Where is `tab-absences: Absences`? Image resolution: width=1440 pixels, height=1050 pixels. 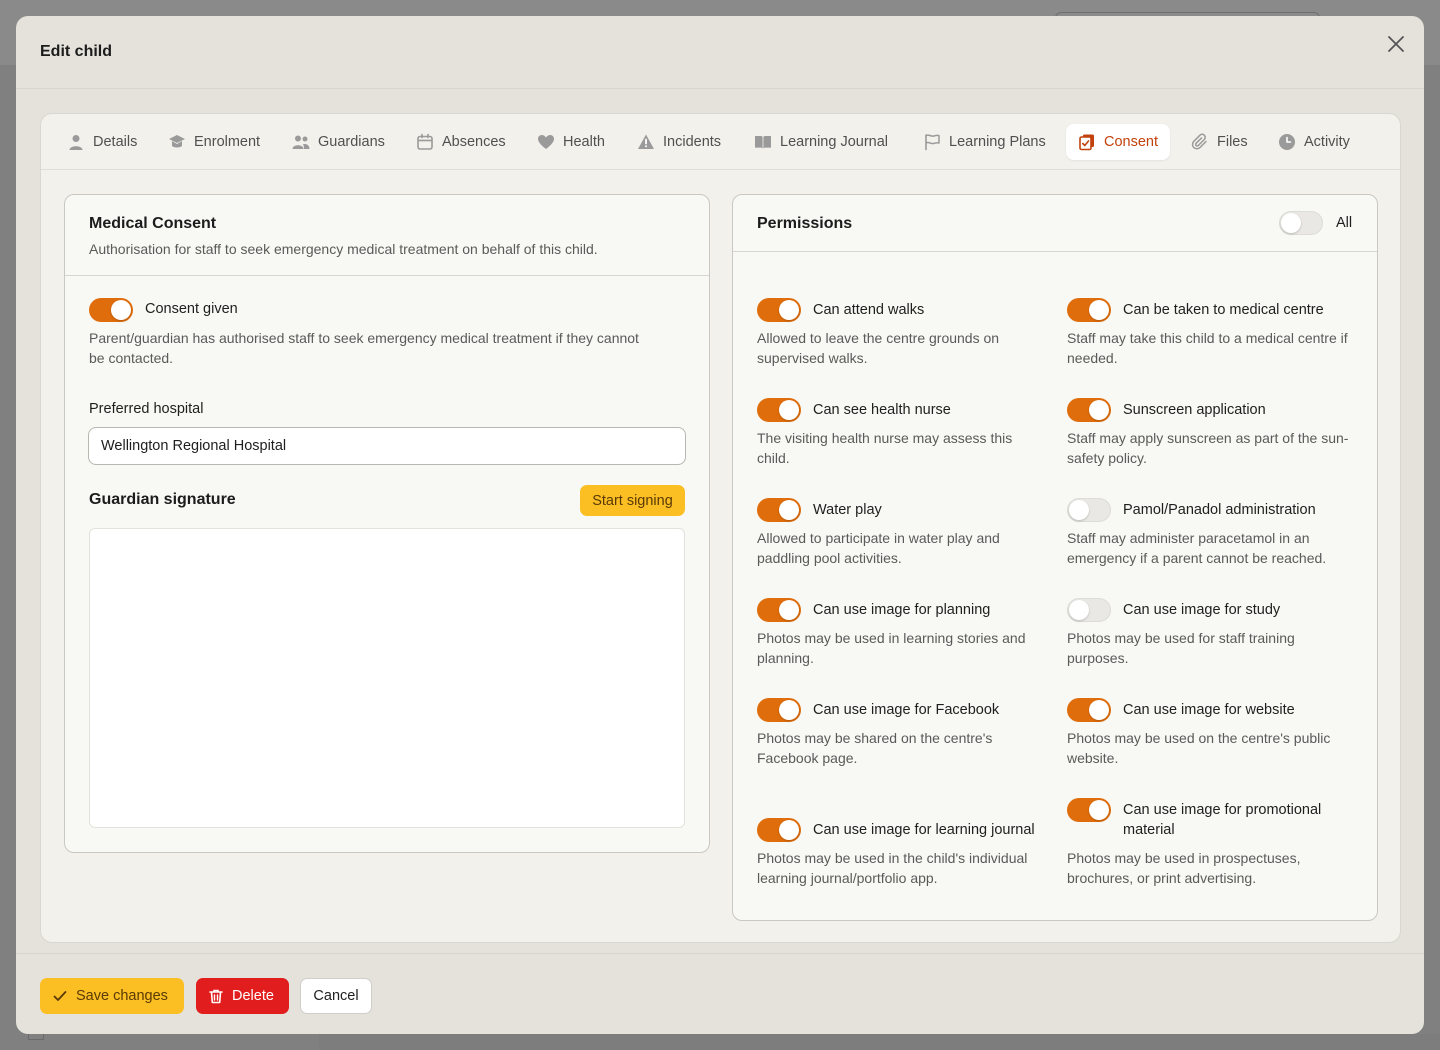 tab-absences: Absences is located at coordinates (461, 142).